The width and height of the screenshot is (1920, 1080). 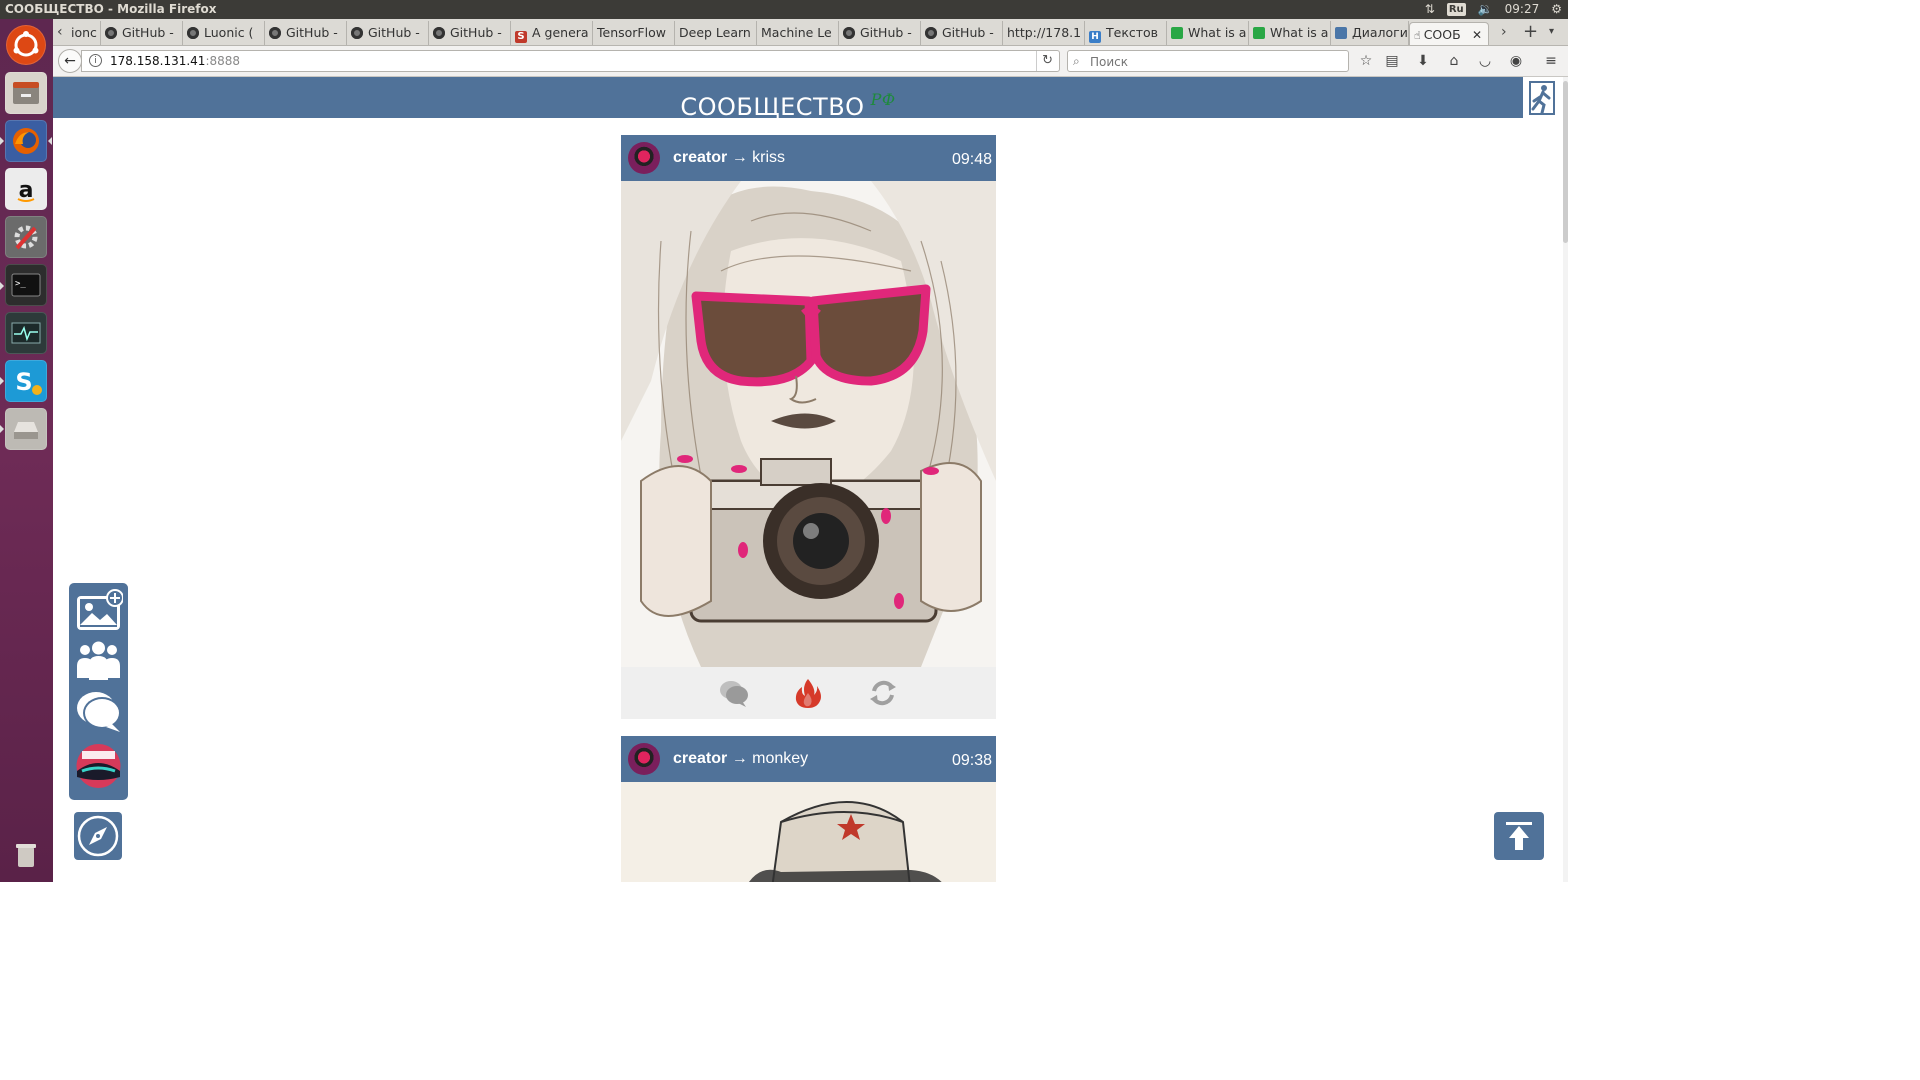 I want to click on site-info-icon: i, so click(x=95, y=60).